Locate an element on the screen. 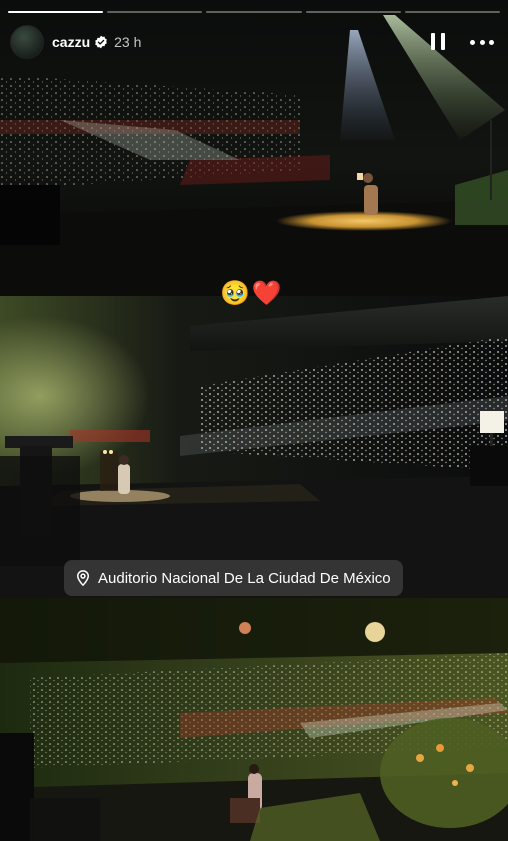 The width and height of the screenshot is (508, 841). story-header: cazzu 23 h is located at coordinates (252, 42).